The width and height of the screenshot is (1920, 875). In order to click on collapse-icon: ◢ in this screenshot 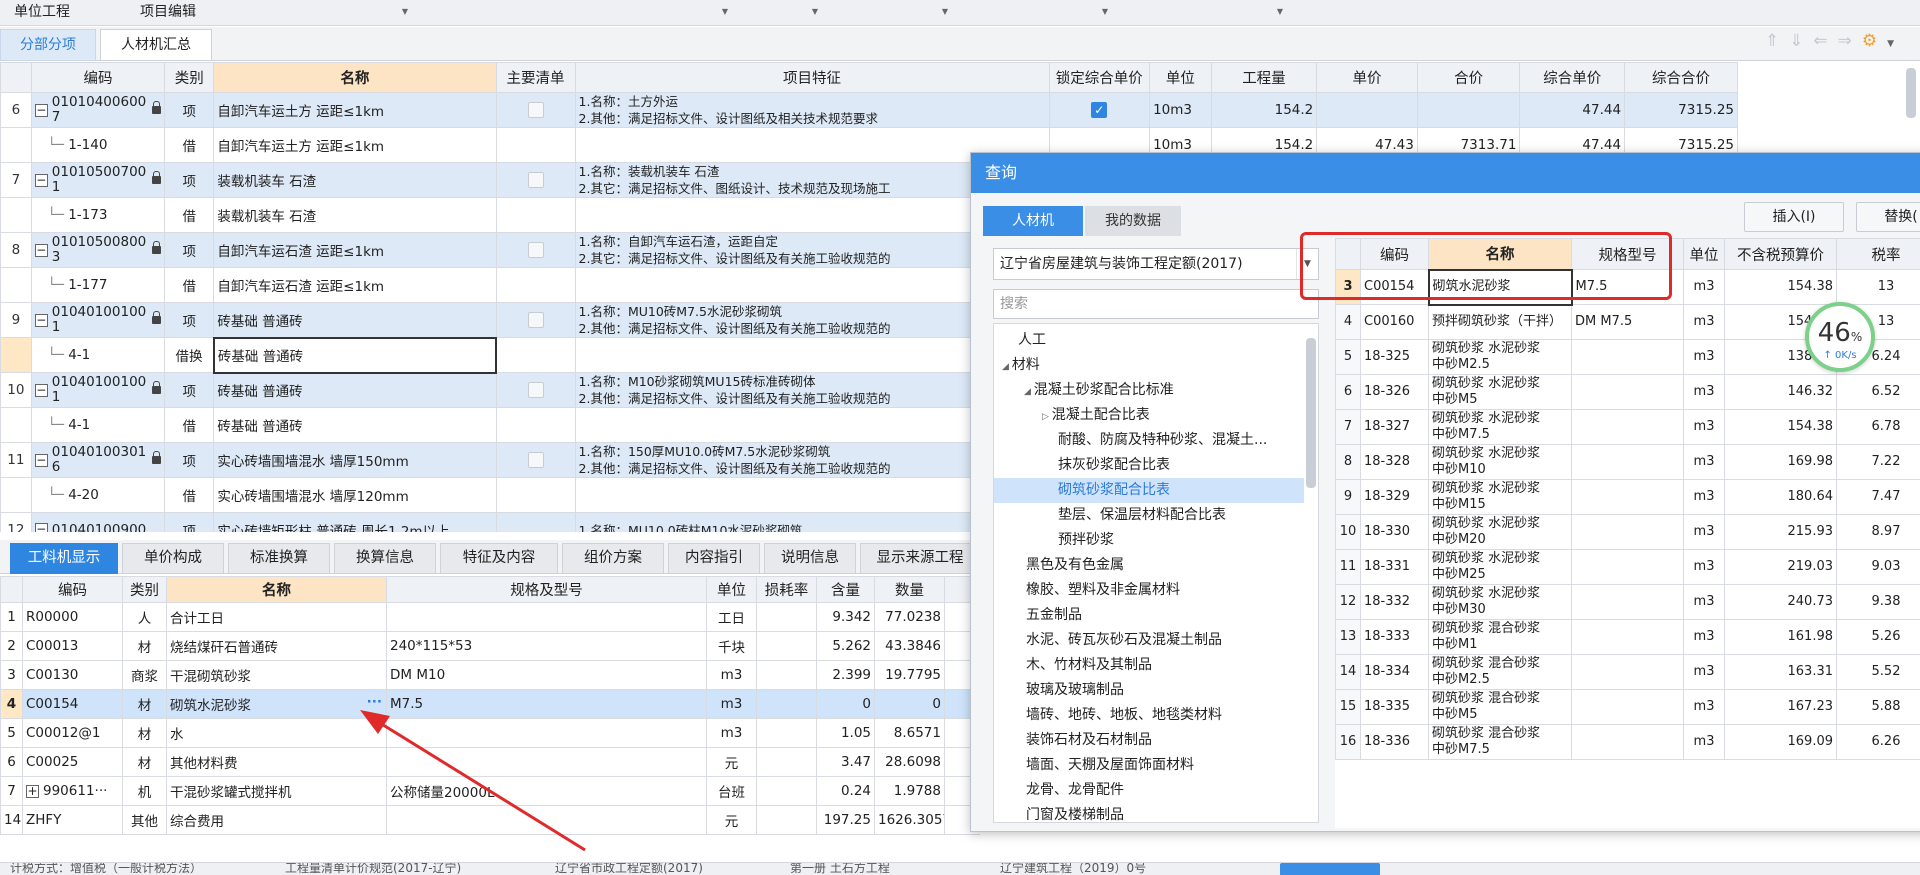, I will do `click(1029, 392)`.